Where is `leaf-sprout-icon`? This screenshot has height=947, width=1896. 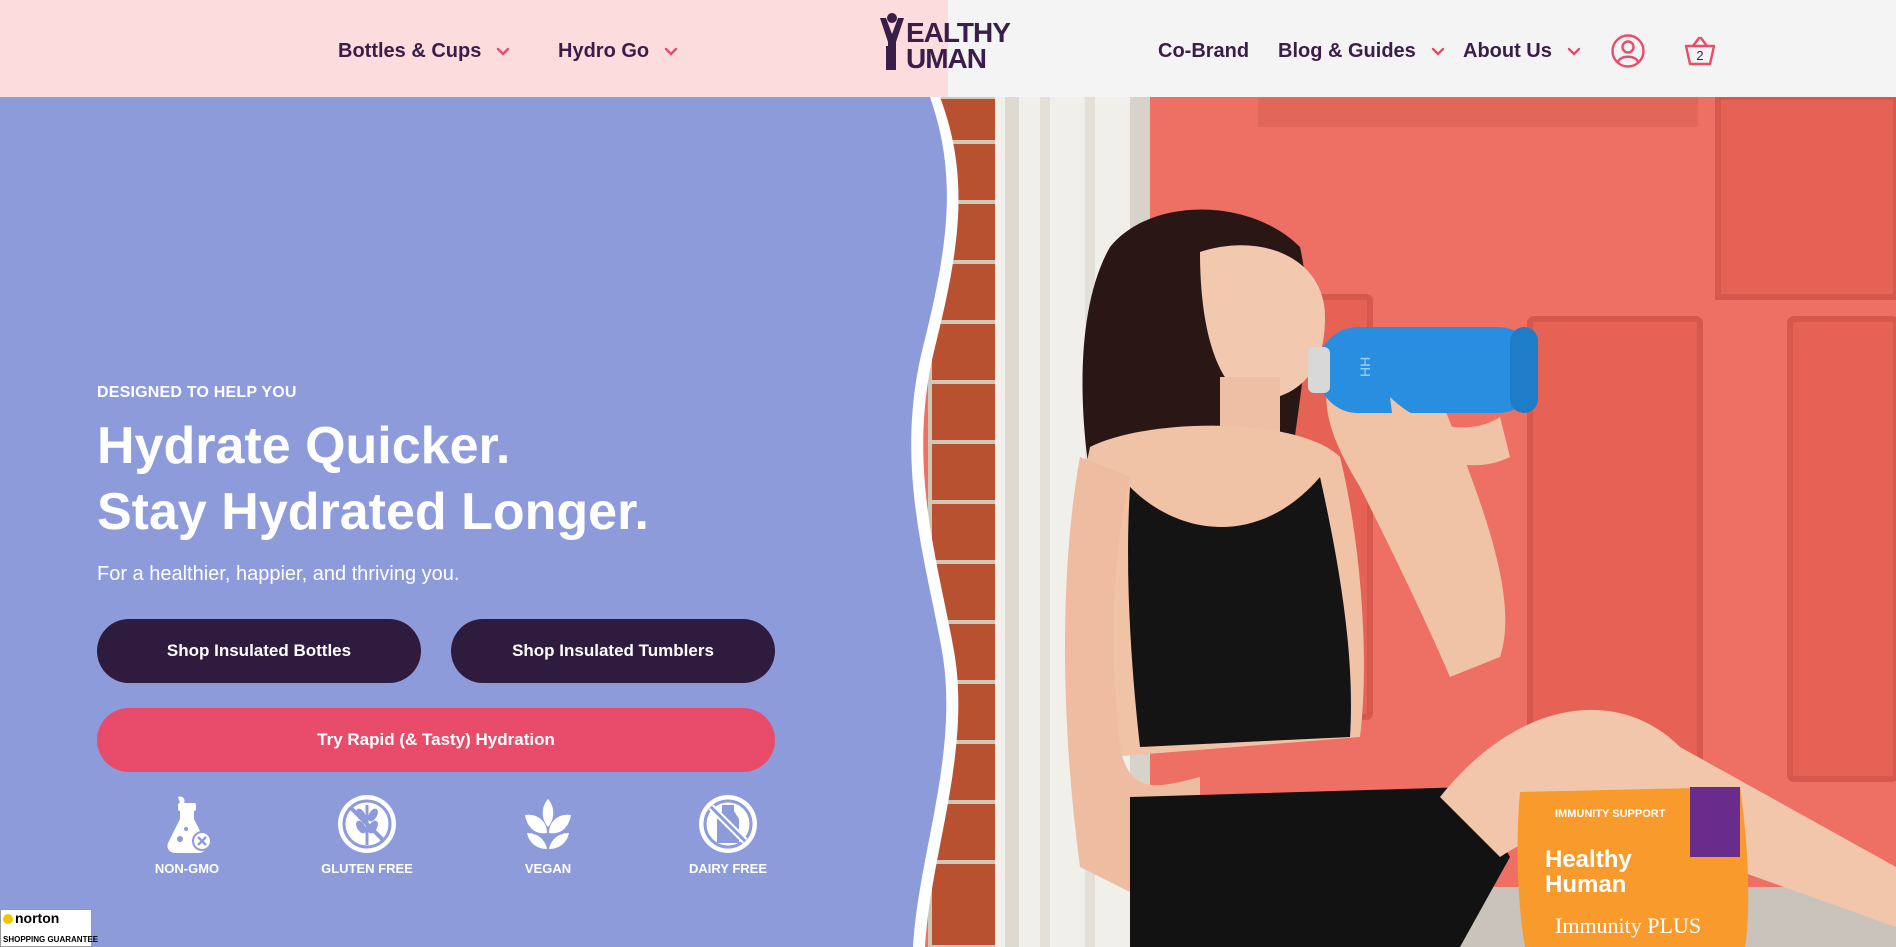 leaf-sprout-icon is located at coordinates (548, 824).